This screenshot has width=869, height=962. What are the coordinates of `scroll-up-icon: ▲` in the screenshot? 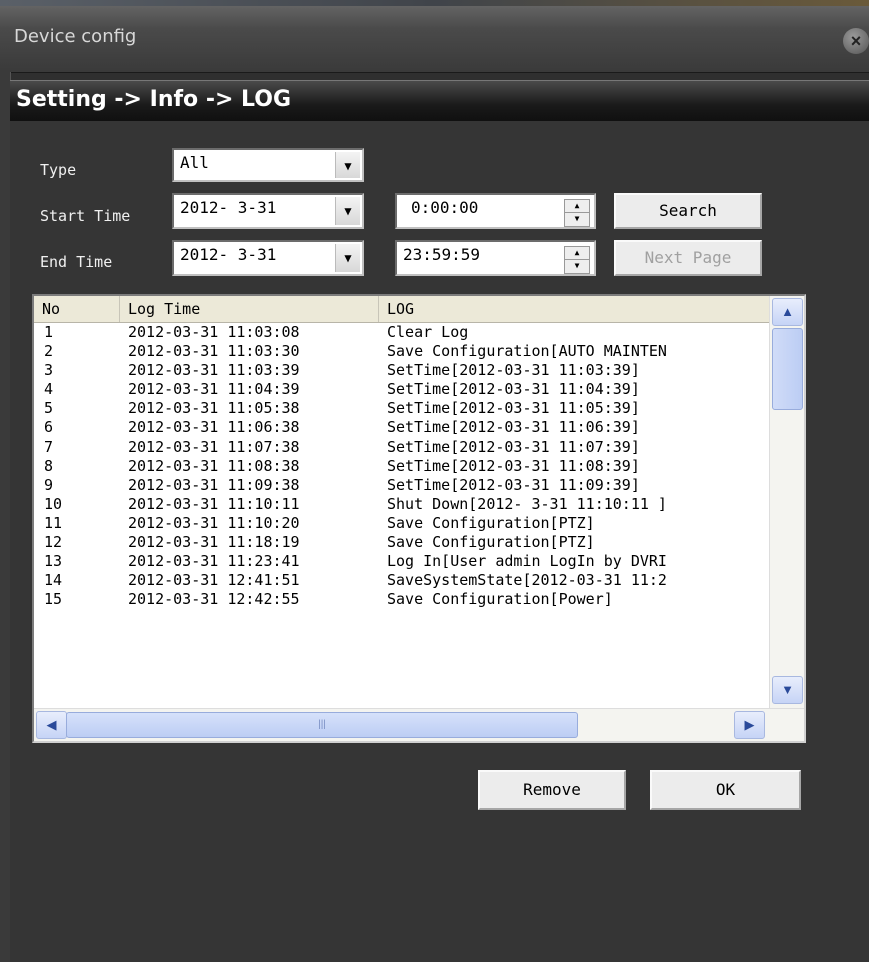 It's located at (787, 312).